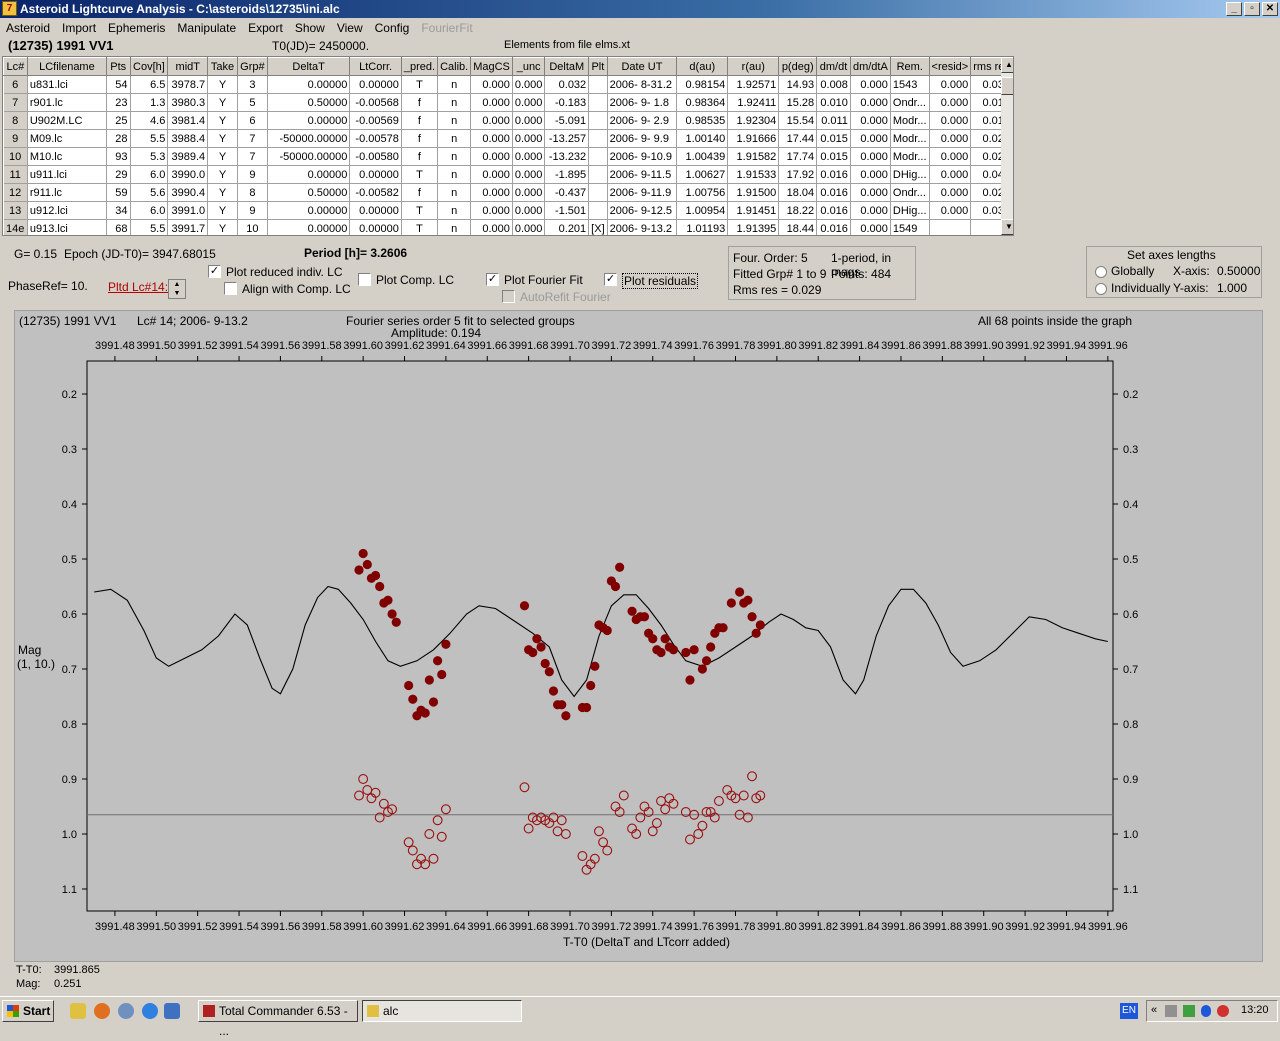 The height and width of the screenshot is (1041, 1280). I want to click on table-cell: 2006- 9-11.5, so click(642, 174).